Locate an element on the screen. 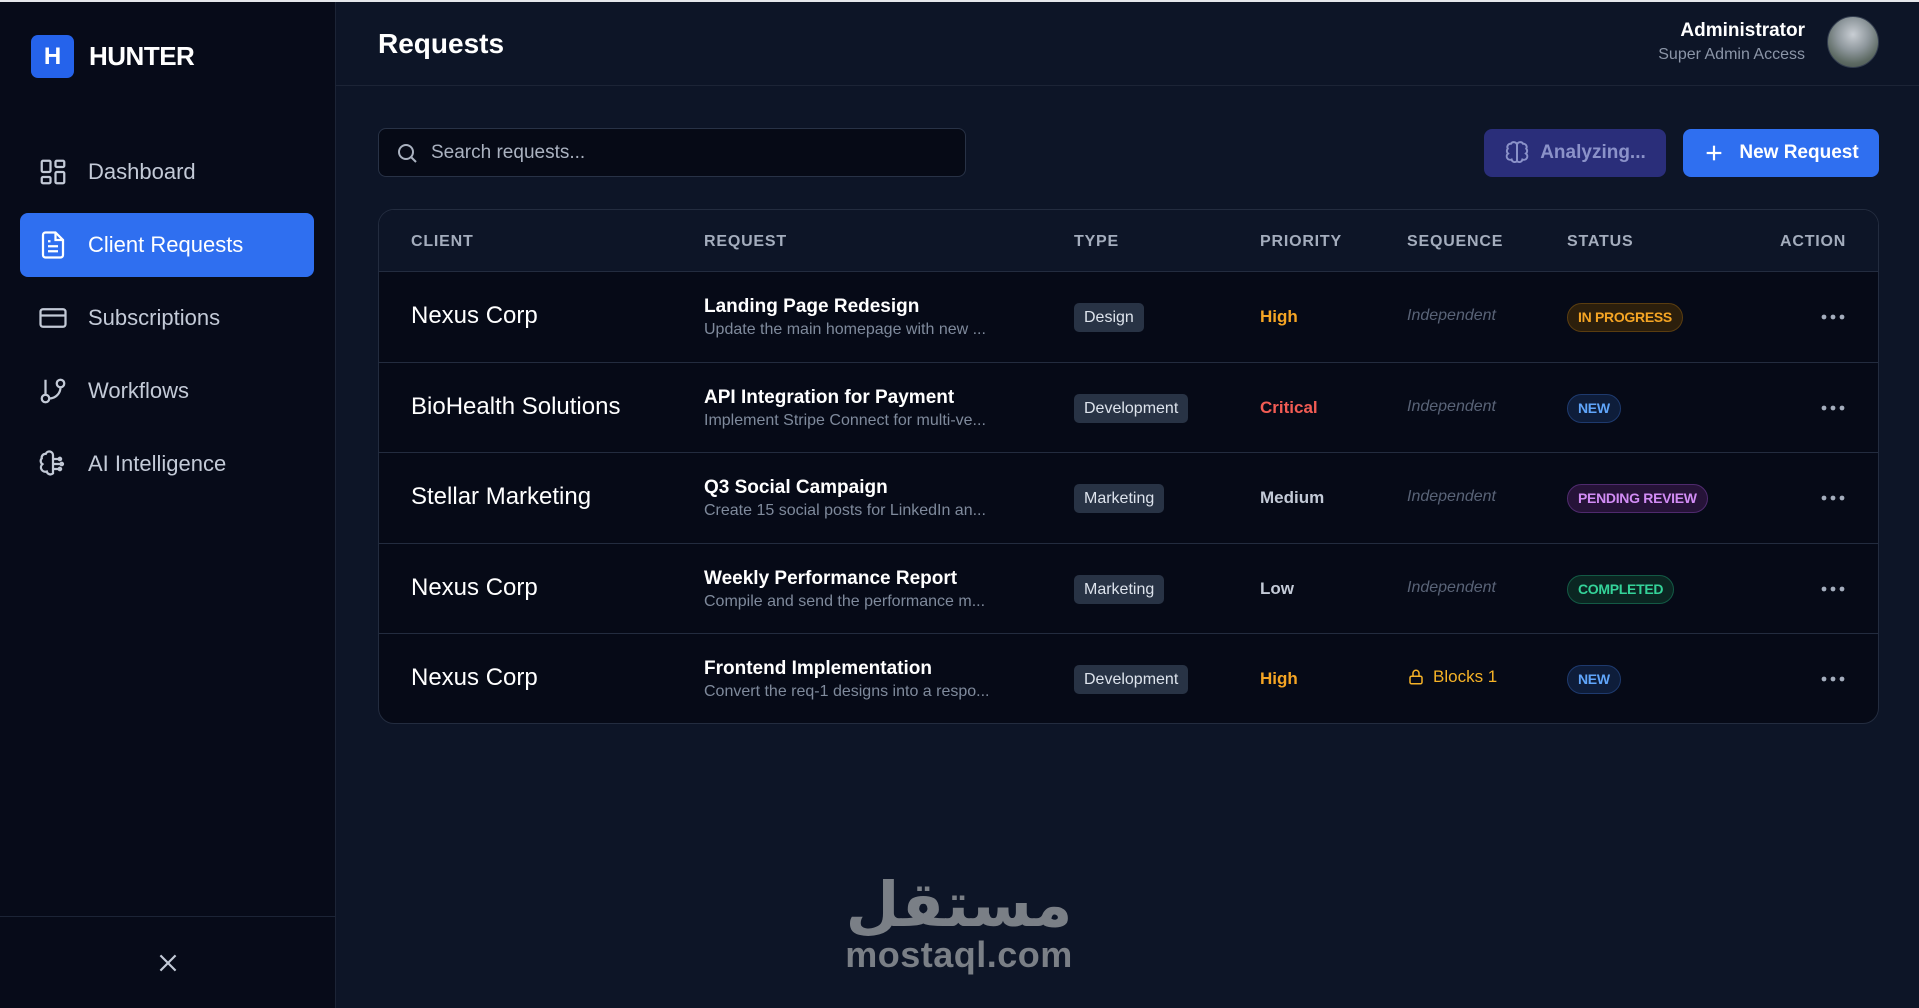 The image size is (1919, 1008). sidebar-item-label: Workflows is located at coordinates (139, 390).